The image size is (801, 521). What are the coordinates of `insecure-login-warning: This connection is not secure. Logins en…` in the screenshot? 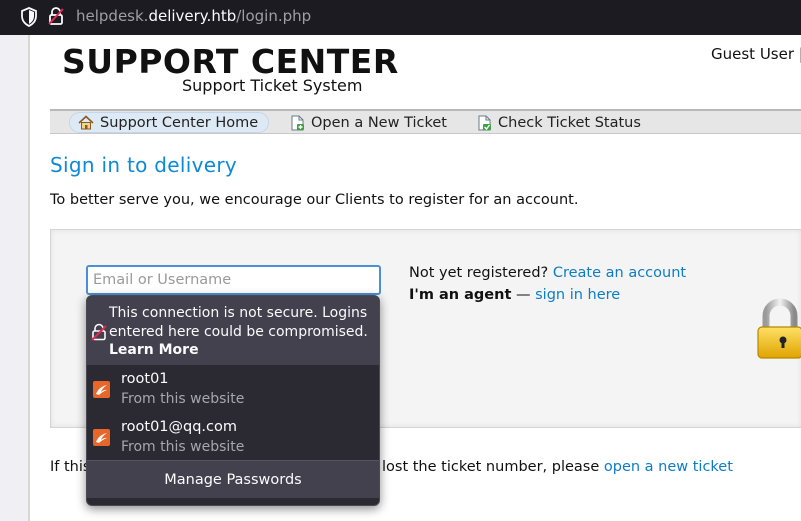 It's located at (233, 330).